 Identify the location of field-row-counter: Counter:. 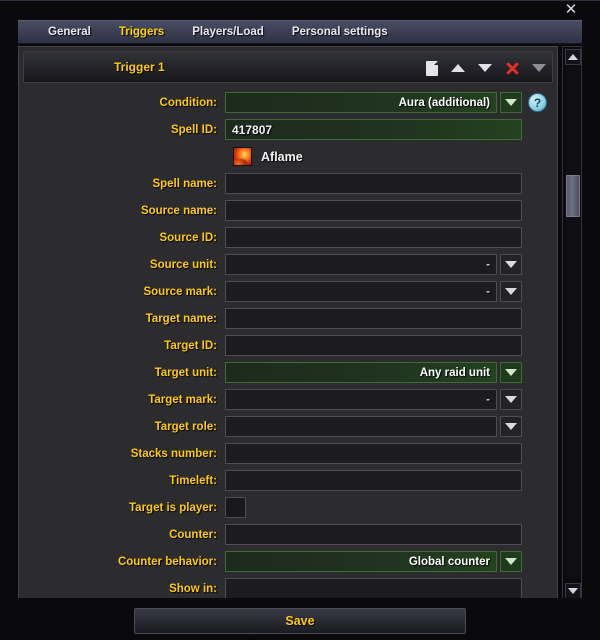
(288, 534).